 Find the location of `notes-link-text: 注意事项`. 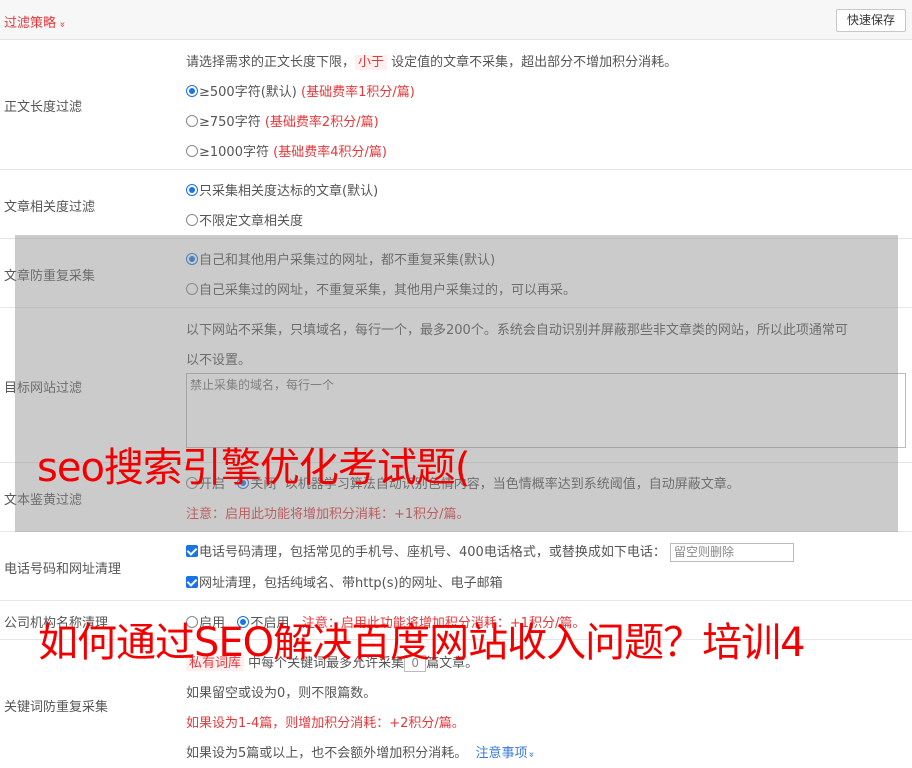

notes-link-text: 注意事项 is located at coordinates (501, 753).